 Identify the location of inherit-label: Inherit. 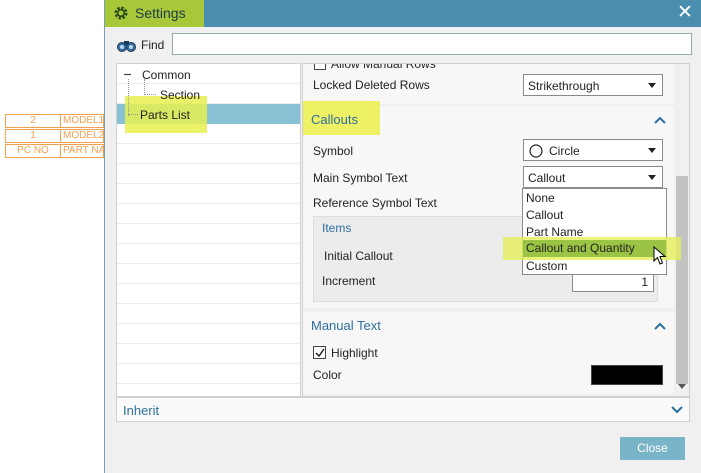
(141, 410).